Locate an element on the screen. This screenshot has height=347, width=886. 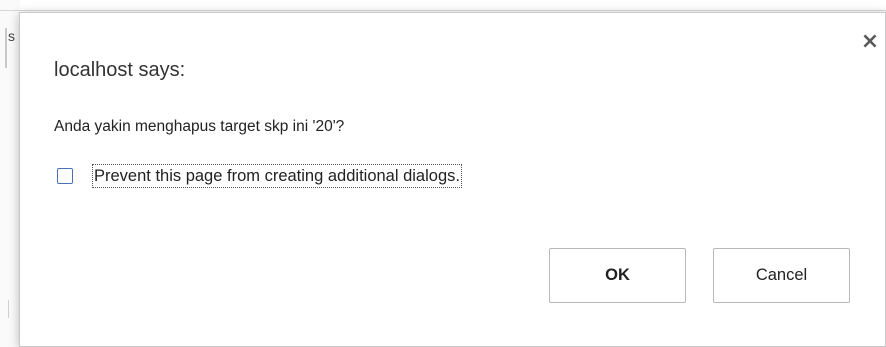
ok-button: OK is located at coordinates (617, 275).